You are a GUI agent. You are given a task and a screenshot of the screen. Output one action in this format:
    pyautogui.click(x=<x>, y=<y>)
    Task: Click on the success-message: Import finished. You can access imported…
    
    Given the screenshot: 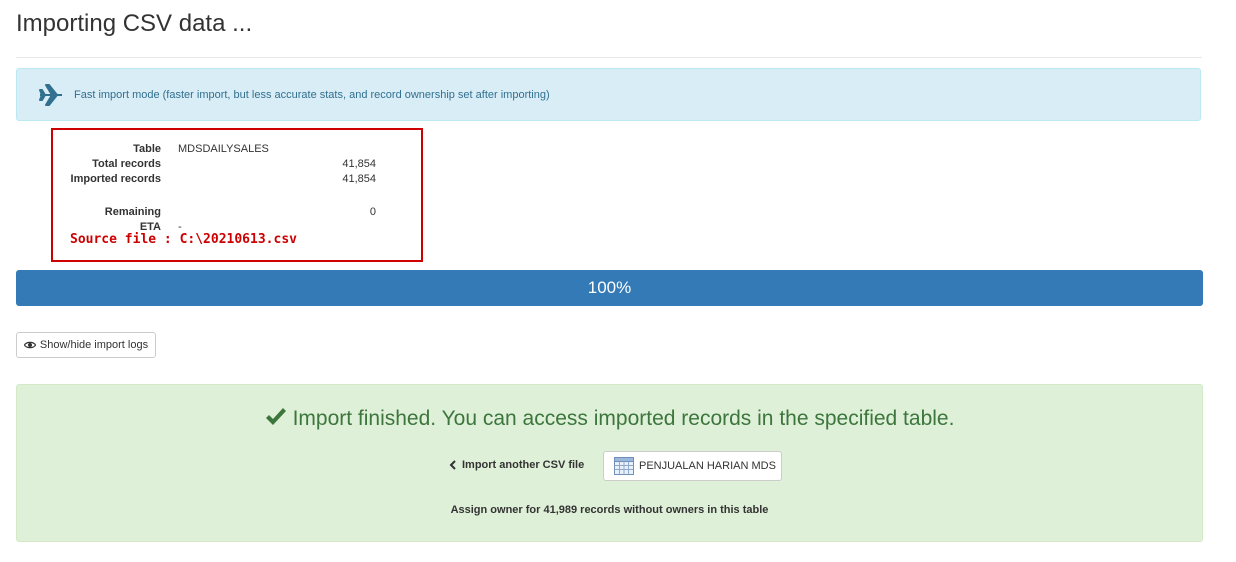 What is the action you would take?
    pyautogui.click(x=623, y=418)
    